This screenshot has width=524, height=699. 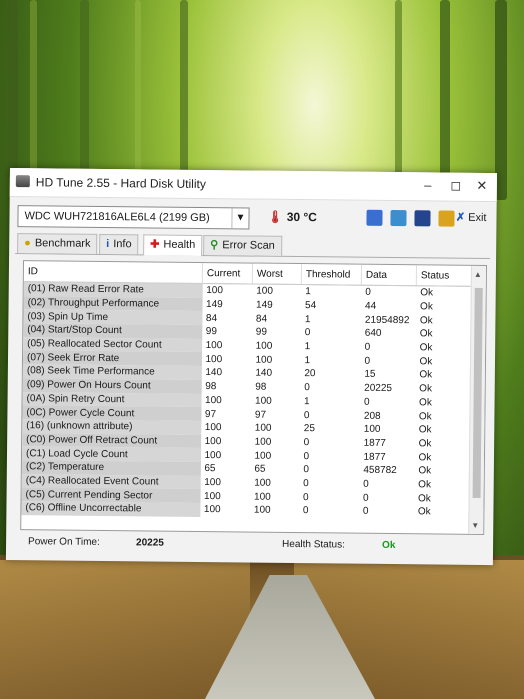 I want to click on threshold-value: 20, so click(x=310, y=374).